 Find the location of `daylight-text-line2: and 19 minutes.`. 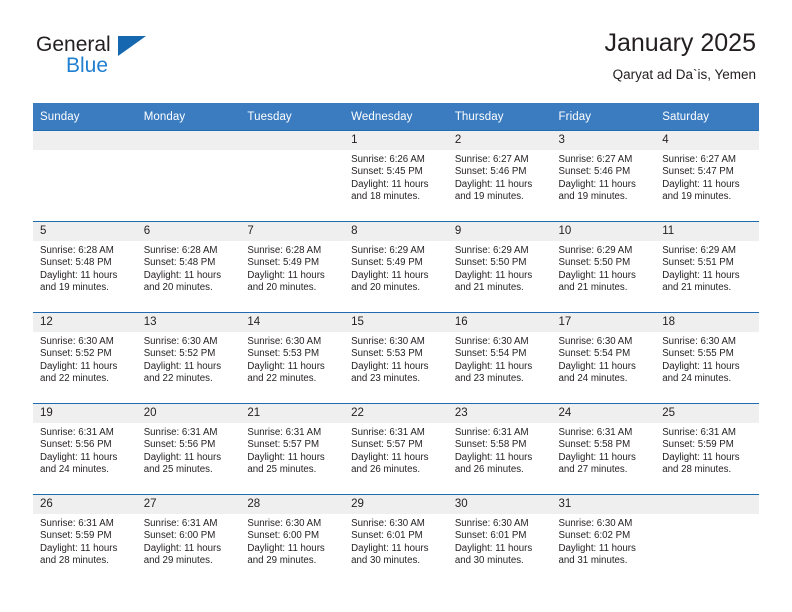

daylight-text-line2: and 19 minutes. is located at coordinates (593, 197).